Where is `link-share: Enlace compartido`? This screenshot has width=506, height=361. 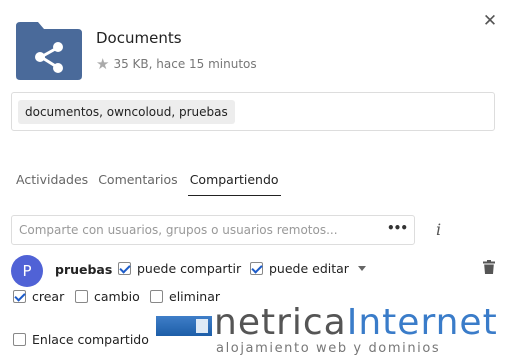 link-share: Enlace compartido is located at coordinates (81, 339).